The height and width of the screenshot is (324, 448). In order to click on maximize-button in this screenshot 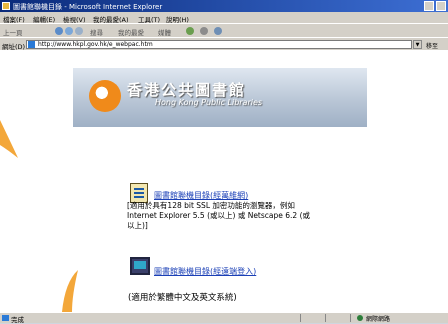, I will do `click(441, 6)`.